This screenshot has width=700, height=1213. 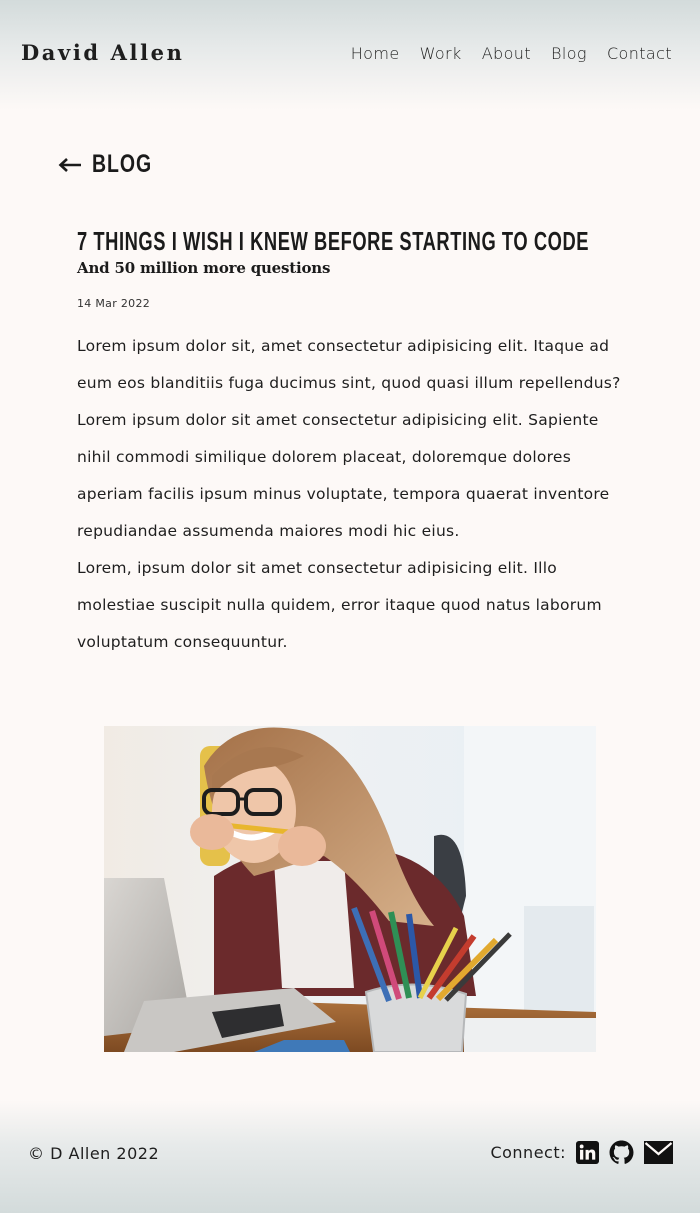 I want to click on post-subtitle: And 50 million more questions, so click(x=204, y=268).